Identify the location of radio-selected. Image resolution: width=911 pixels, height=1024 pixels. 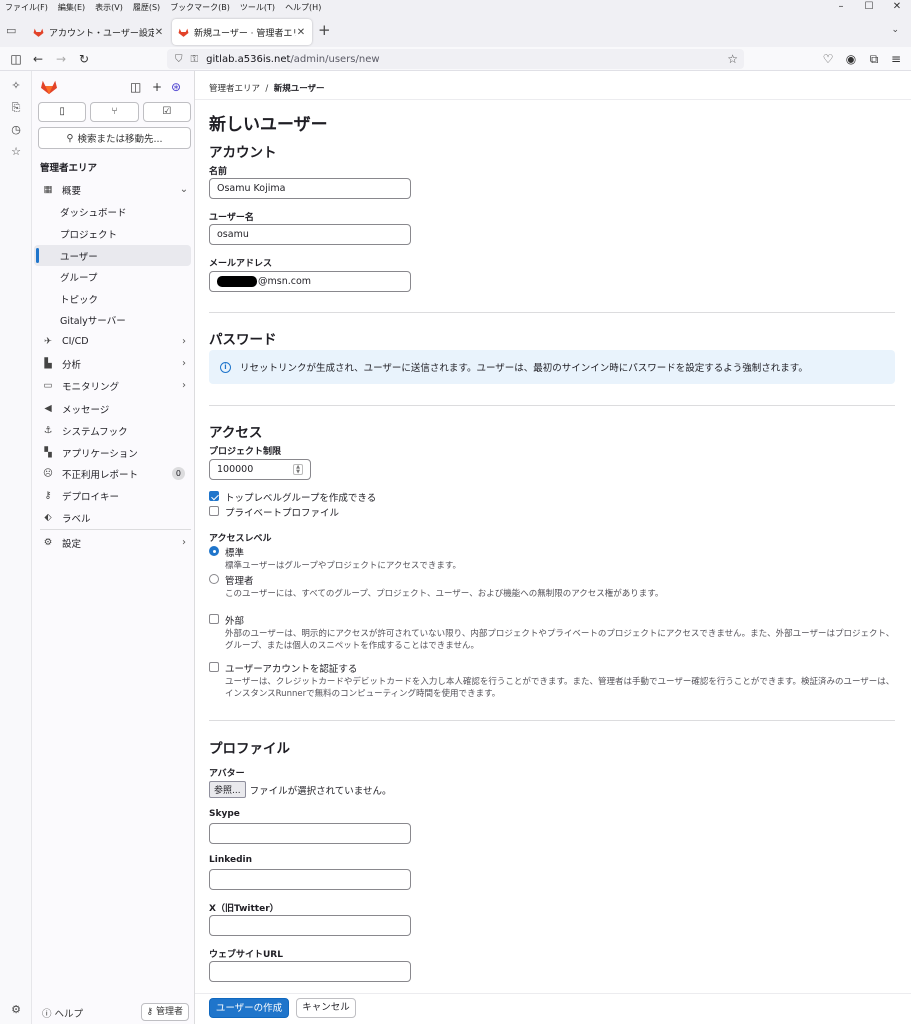
(214, 551).